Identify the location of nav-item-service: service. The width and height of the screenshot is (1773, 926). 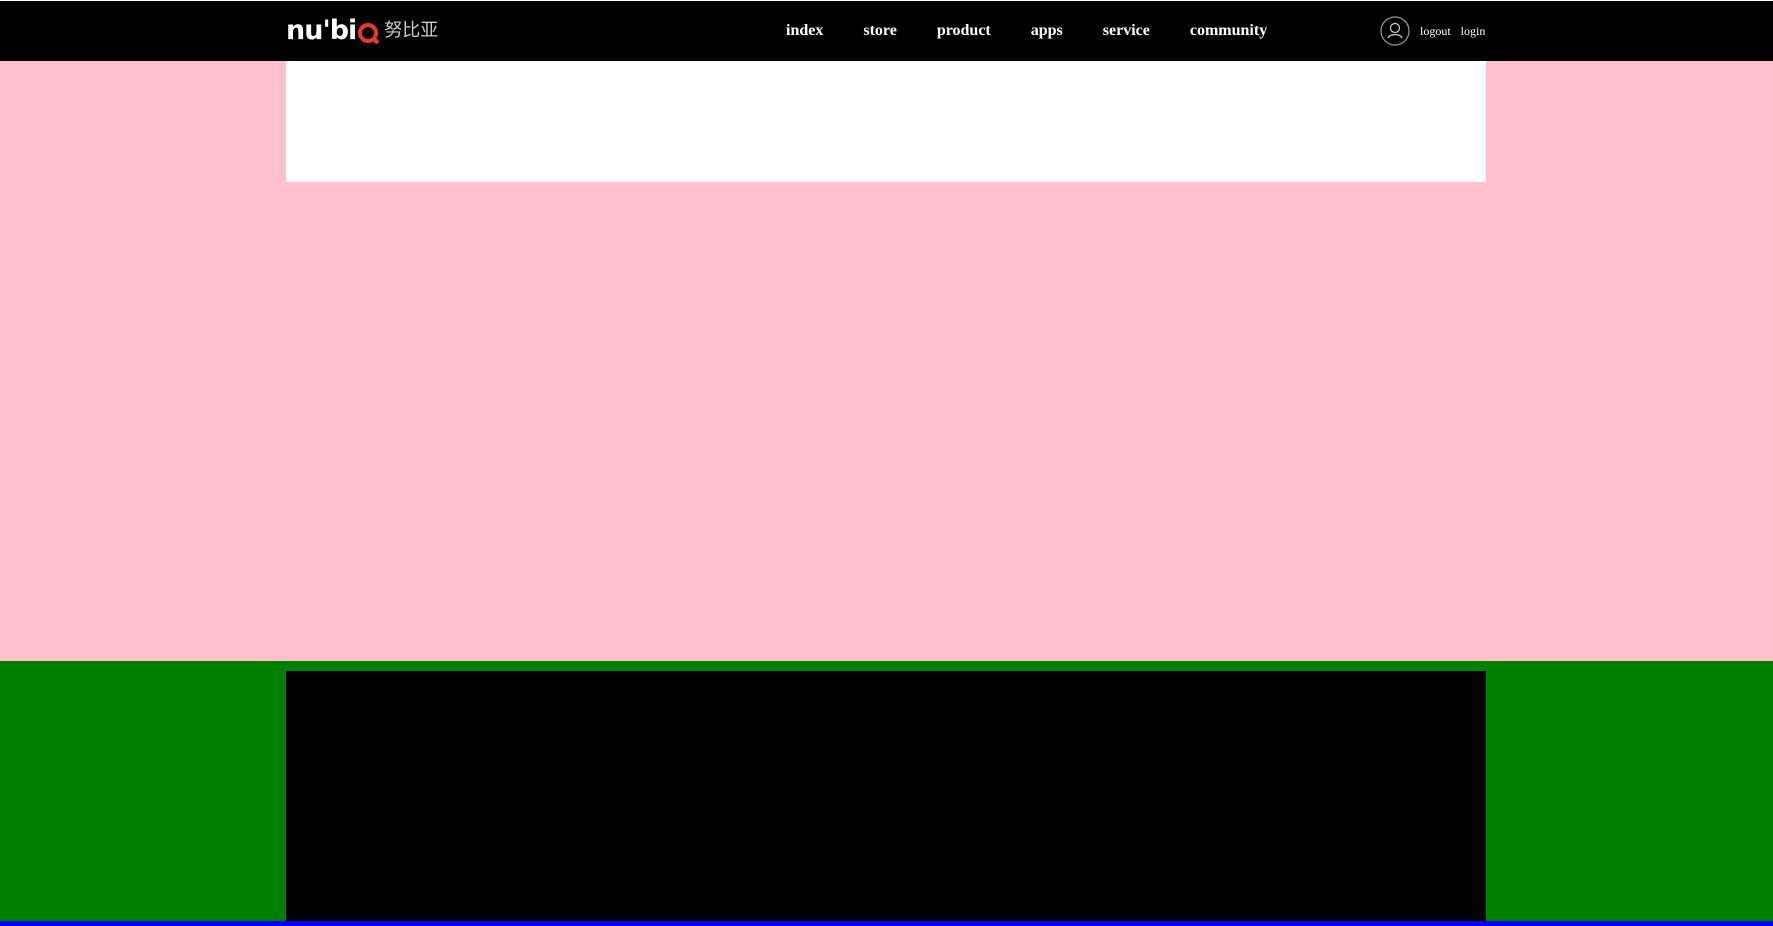
(1126, 31).